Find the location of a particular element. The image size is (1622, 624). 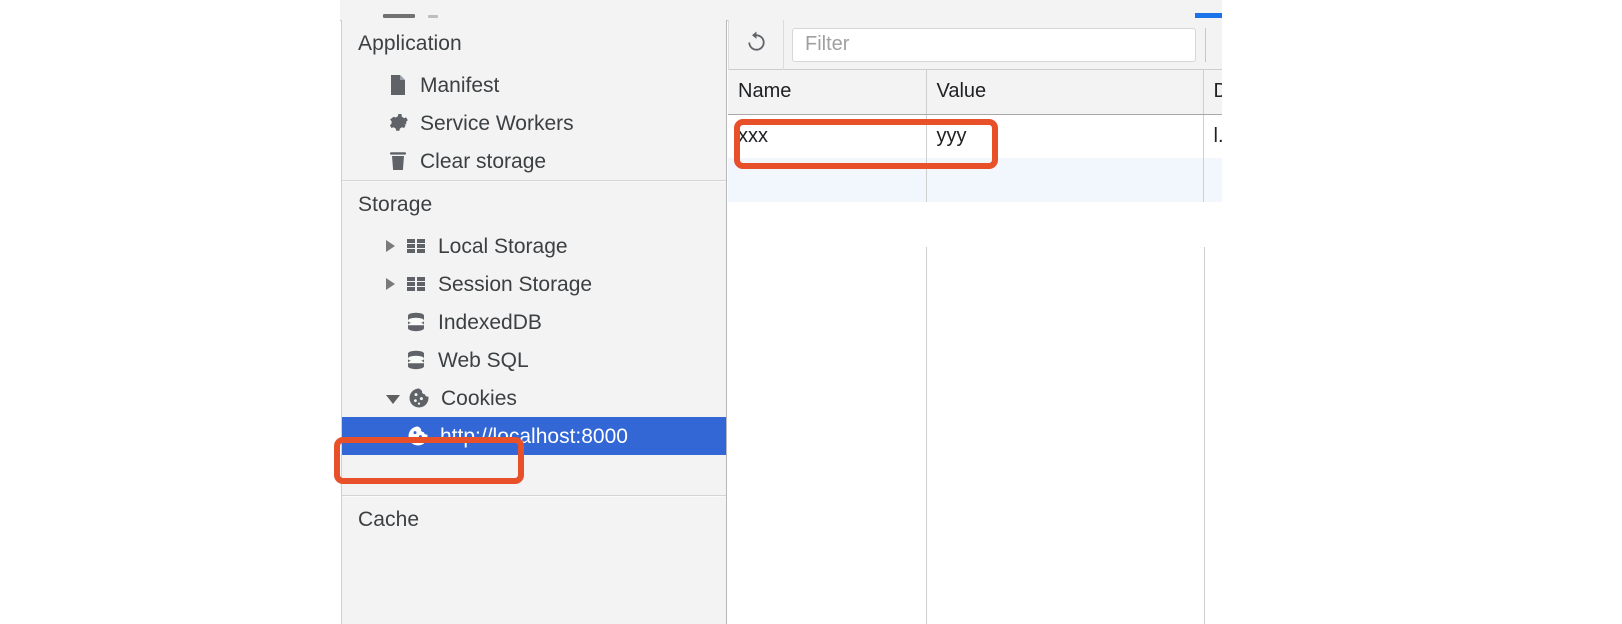

cell-domain is located at coordinates (1212, 180).